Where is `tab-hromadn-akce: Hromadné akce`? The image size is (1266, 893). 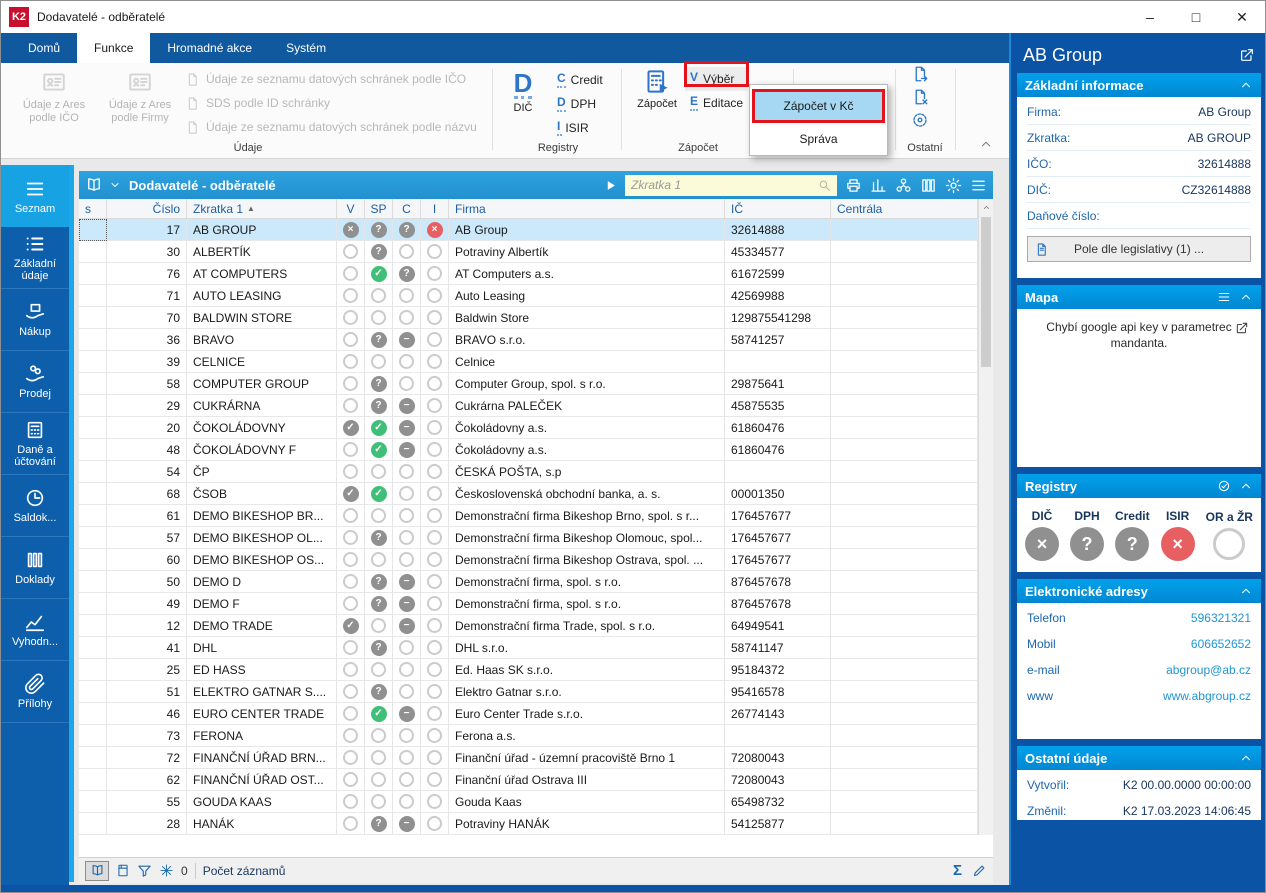
tab-hromadn-akce: Hromadné akce is located at coordinates (209, 48).